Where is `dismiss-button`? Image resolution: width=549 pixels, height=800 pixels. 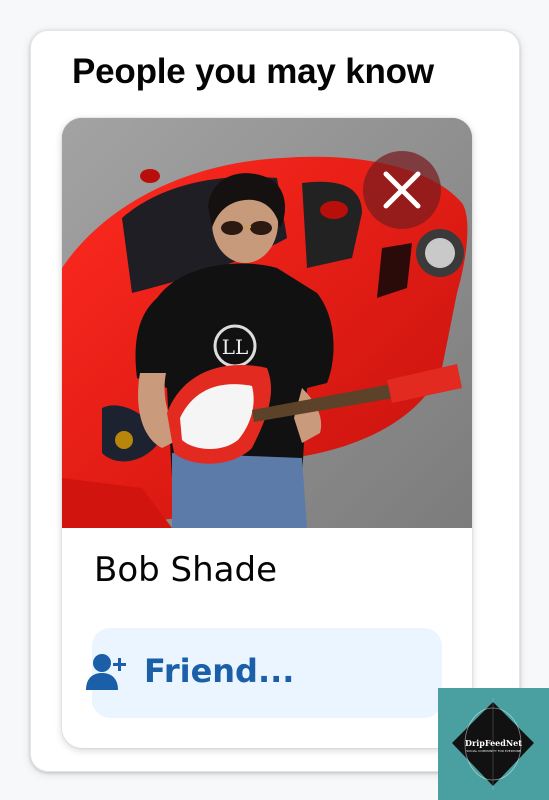 dismiss-button is located at coordinates (402, 190).